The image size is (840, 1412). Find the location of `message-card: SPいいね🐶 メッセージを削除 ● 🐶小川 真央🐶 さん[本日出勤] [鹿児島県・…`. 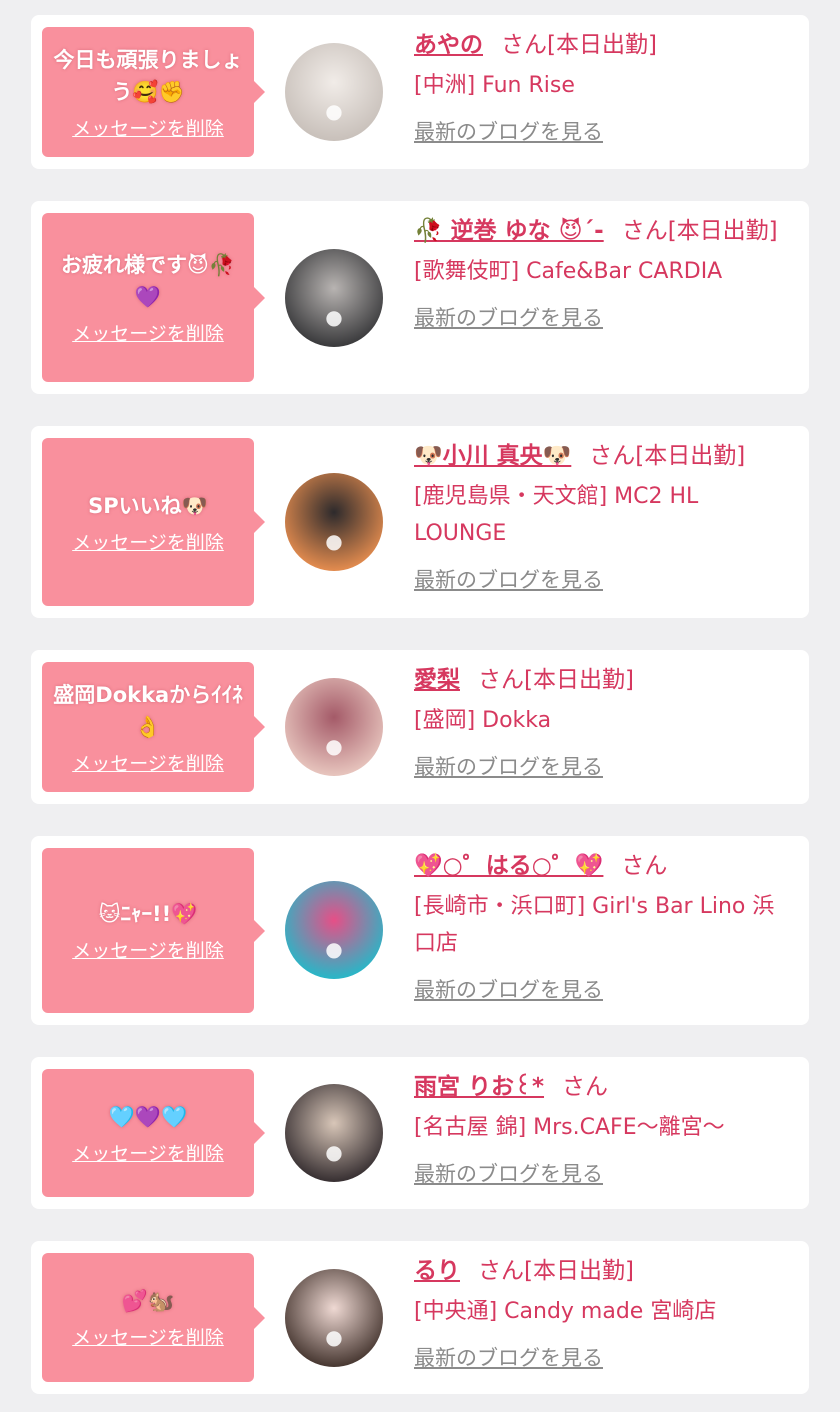

message-card: SPいいね🐶 メッセージを削除 ● 🐶小川 真央🐶 さん[本日出勤] [鹿児島県・… is located at coordinates (420, 522).